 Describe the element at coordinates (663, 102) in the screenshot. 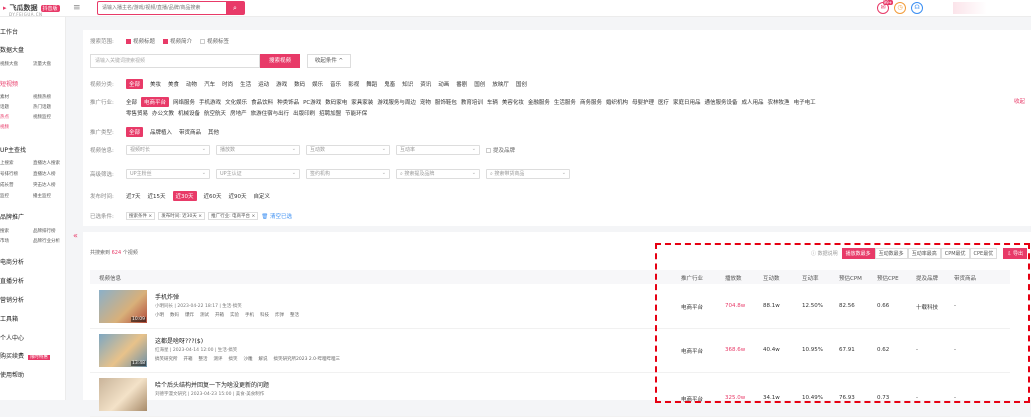

I see `industry-option: 医疗` at that location.